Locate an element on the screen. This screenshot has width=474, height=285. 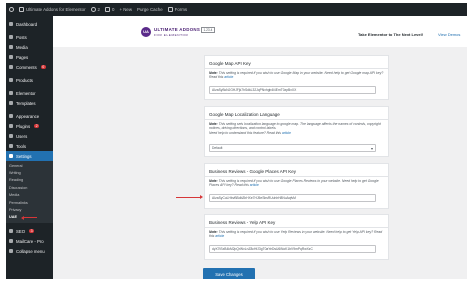
sidebar-item-label: Elementor is located at coordinates (26, 93).